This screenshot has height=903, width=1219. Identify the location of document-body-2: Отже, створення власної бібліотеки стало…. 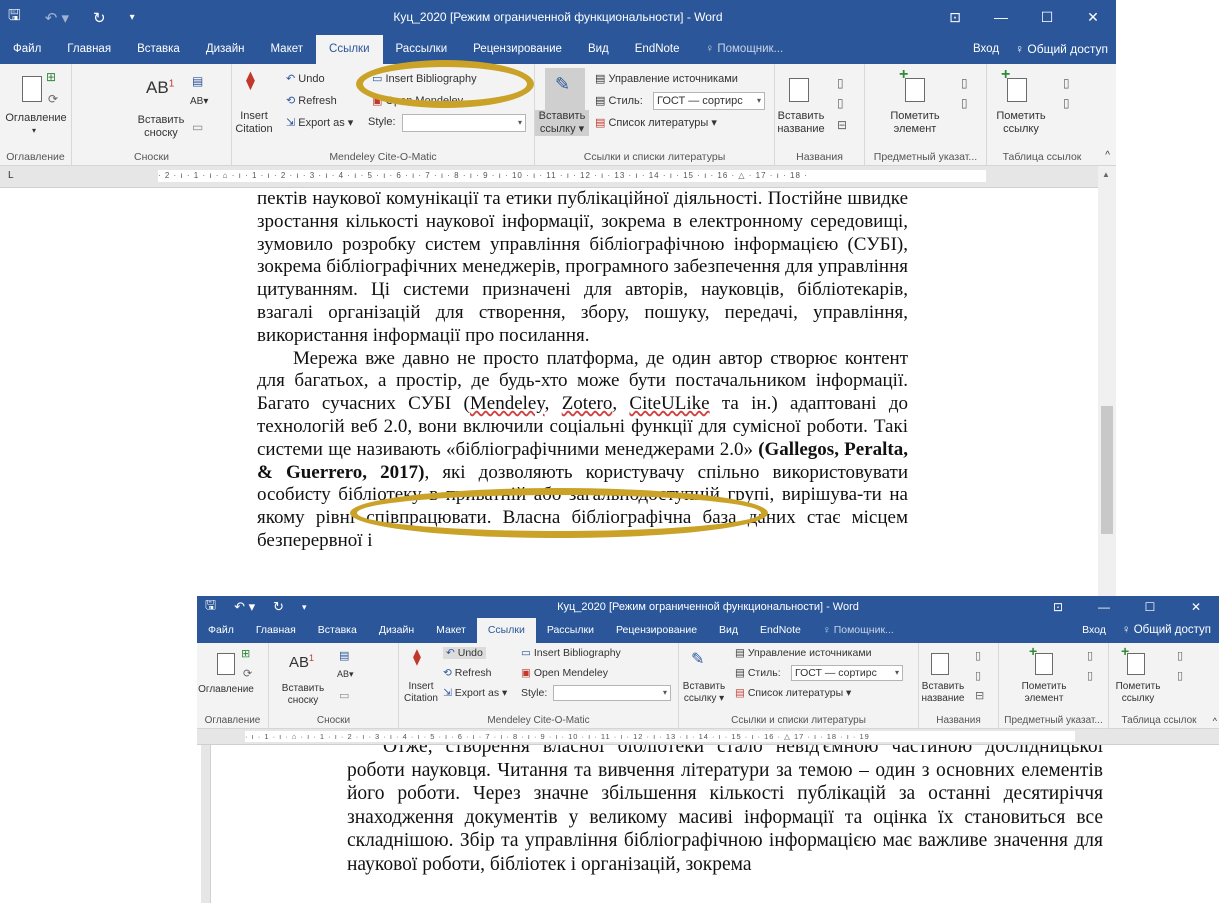
(725, 810).